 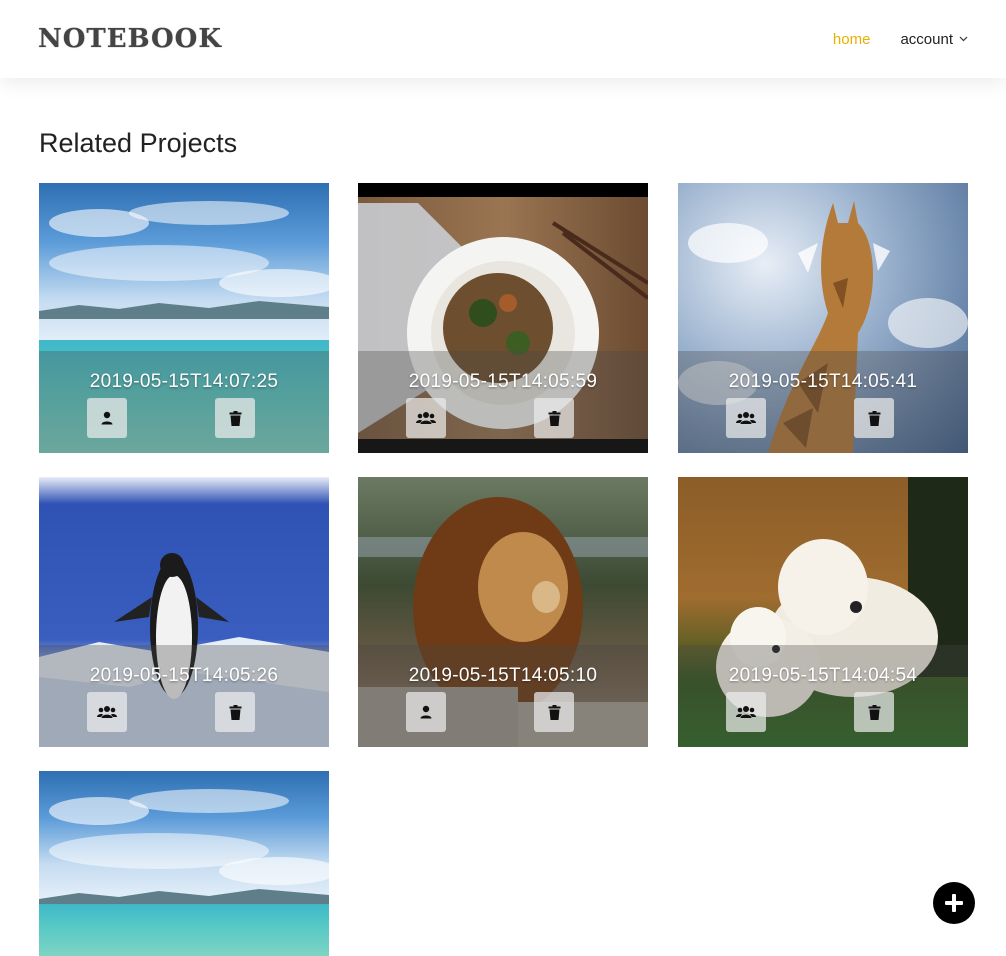 I want to click on project-timestamp: 2019-05-15T14:05:59, so click(x=503, y=381).